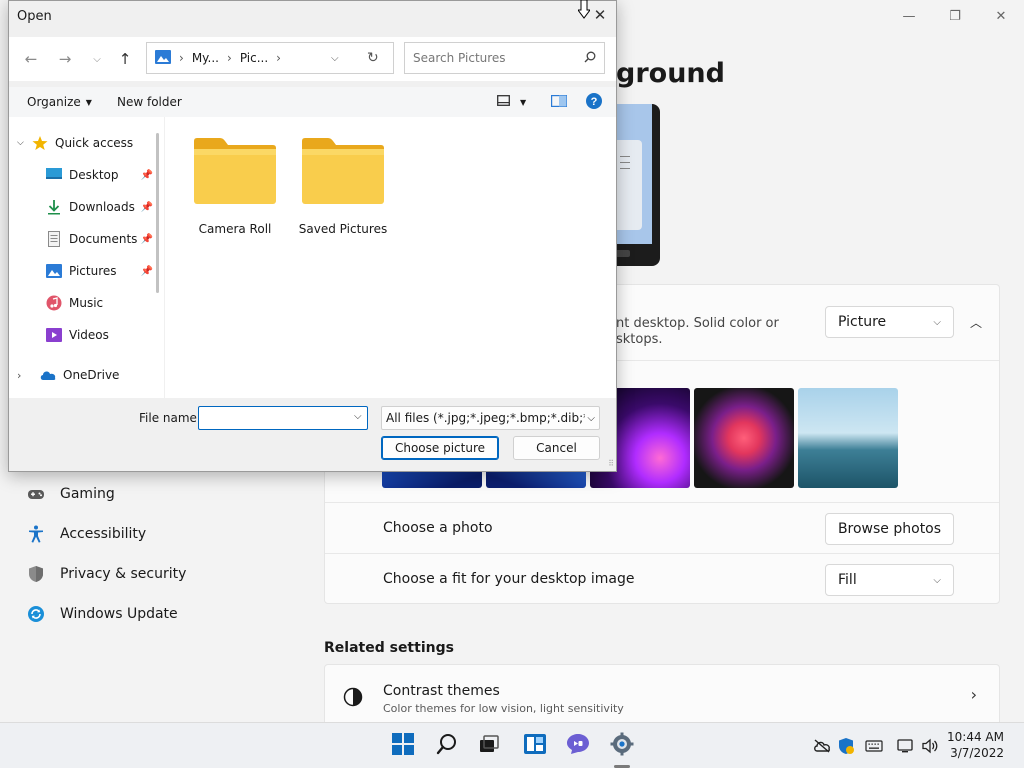 The width and height of the screenshot is (1024, 768). I want to click on cloud-icon, so click(48, 375).